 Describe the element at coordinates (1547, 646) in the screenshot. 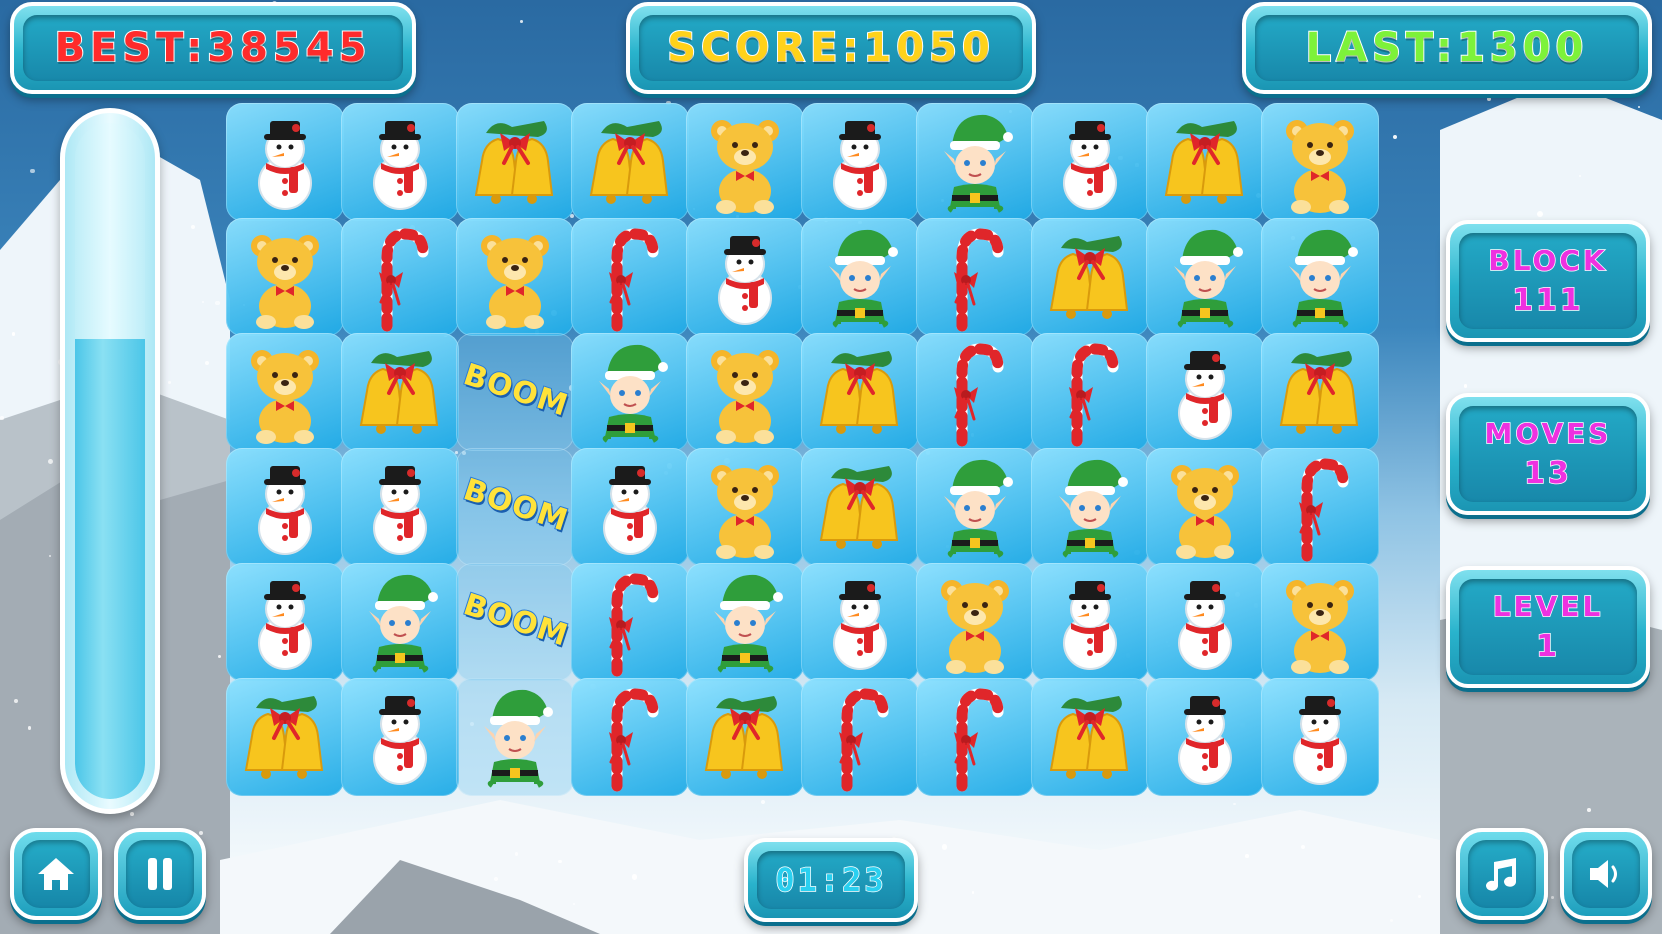

I see `level-value: 1` at that location.